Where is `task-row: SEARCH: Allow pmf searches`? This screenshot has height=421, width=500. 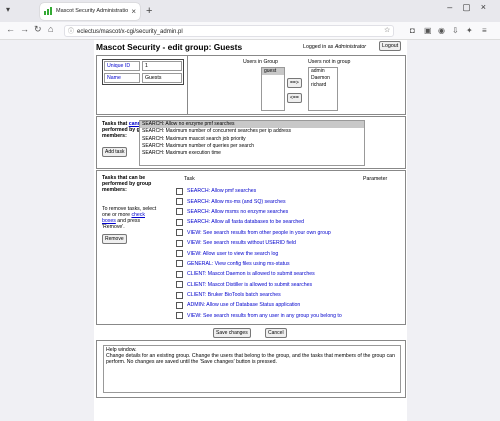
task-row: SEARCH: Allow pmf searches is located at coordinates (286, 191).